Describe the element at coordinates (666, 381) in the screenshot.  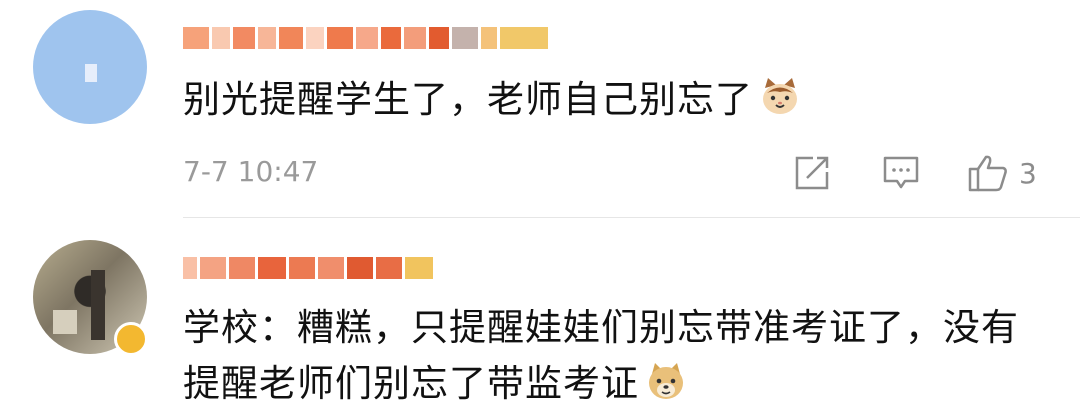
I see `doge-face-icon` at that location.